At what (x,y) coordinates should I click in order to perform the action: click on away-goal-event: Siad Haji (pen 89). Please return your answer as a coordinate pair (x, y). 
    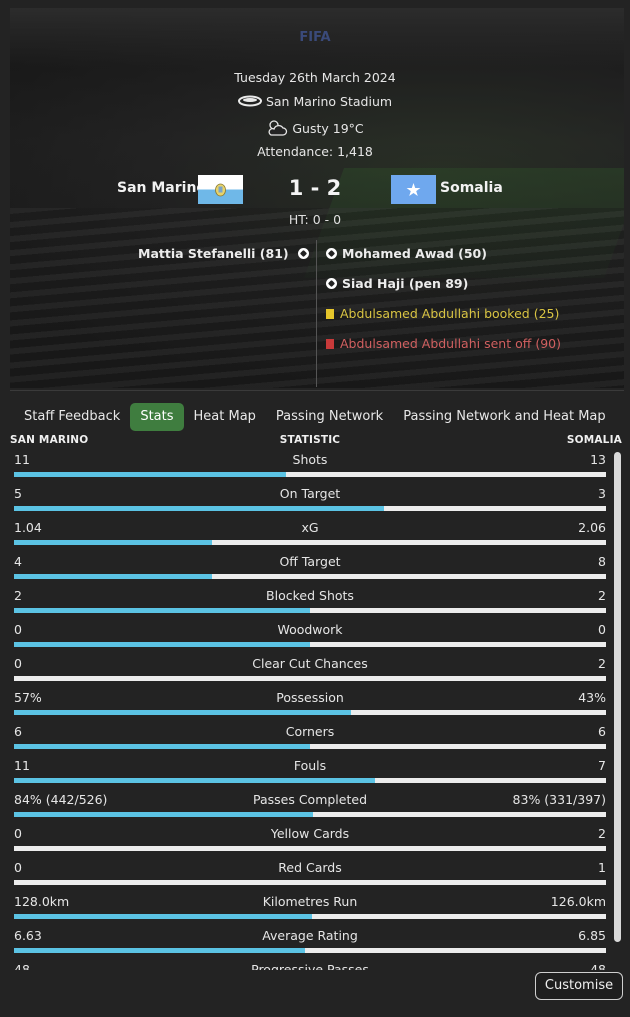
    Looking at the image, I should click on (397, 283).